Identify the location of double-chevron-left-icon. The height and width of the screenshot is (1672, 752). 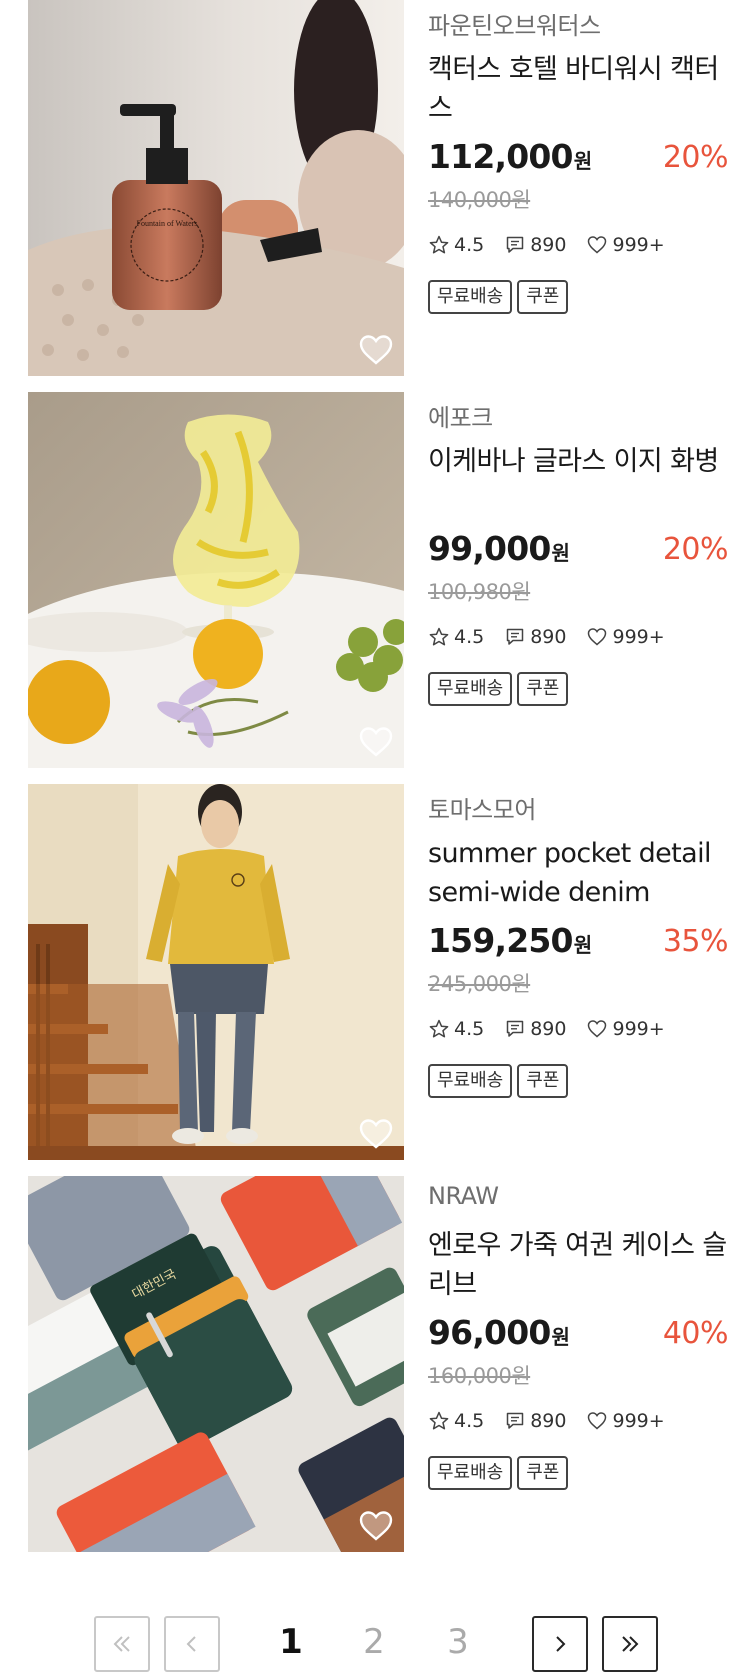
(121, 1644).